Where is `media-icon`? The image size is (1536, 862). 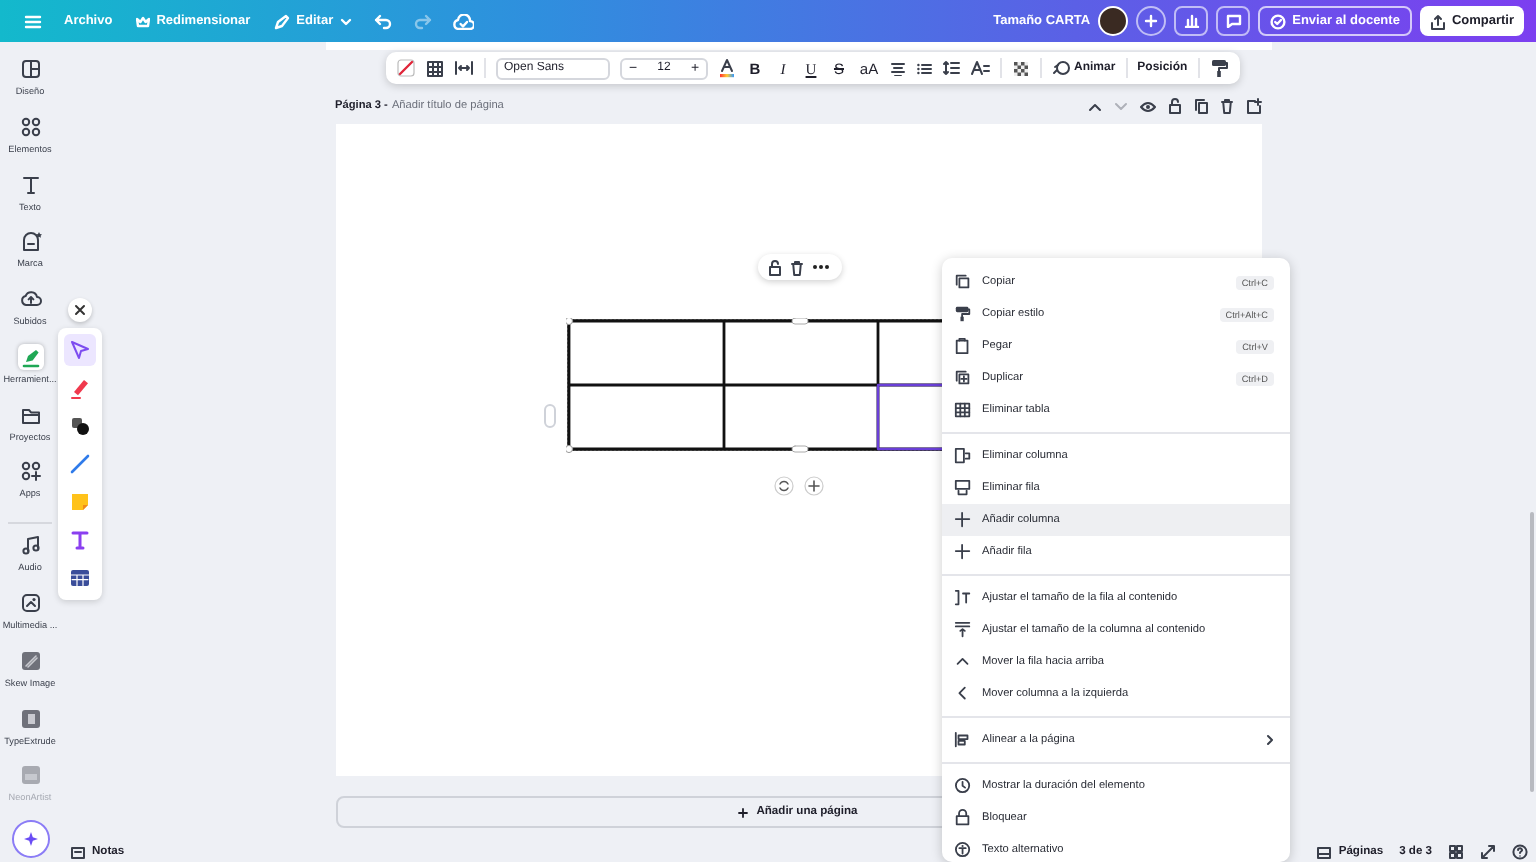 media-icon is located at coordinates (30, 603).